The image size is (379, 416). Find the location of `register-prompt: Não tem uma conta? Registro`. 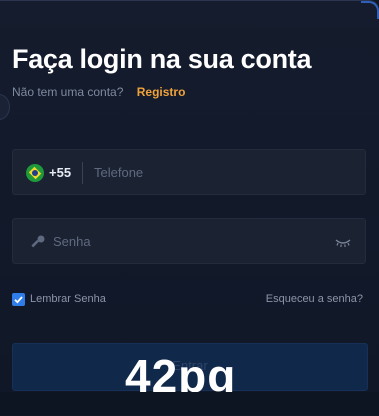

register-prompt: Não tem uma conta? Registro is located at coordinates (98, 92).